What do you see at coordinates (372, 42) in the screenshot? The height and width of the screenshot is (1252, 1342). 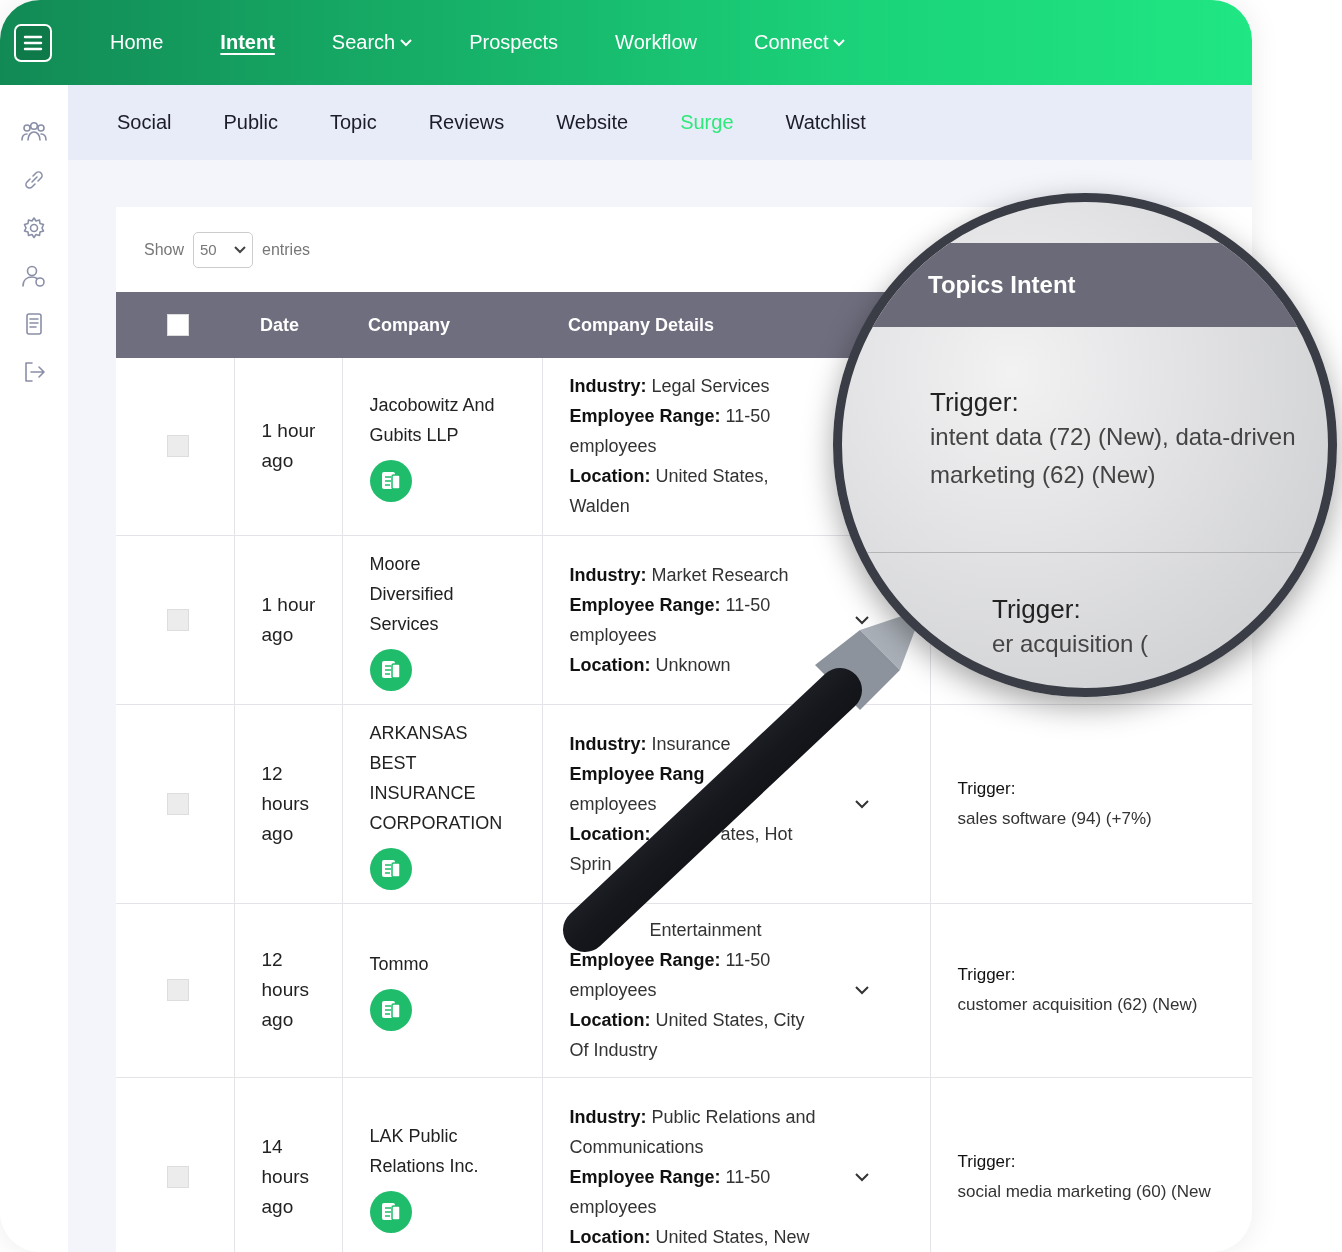 I see `nav-item: Search` at bounding box center [372, 42].